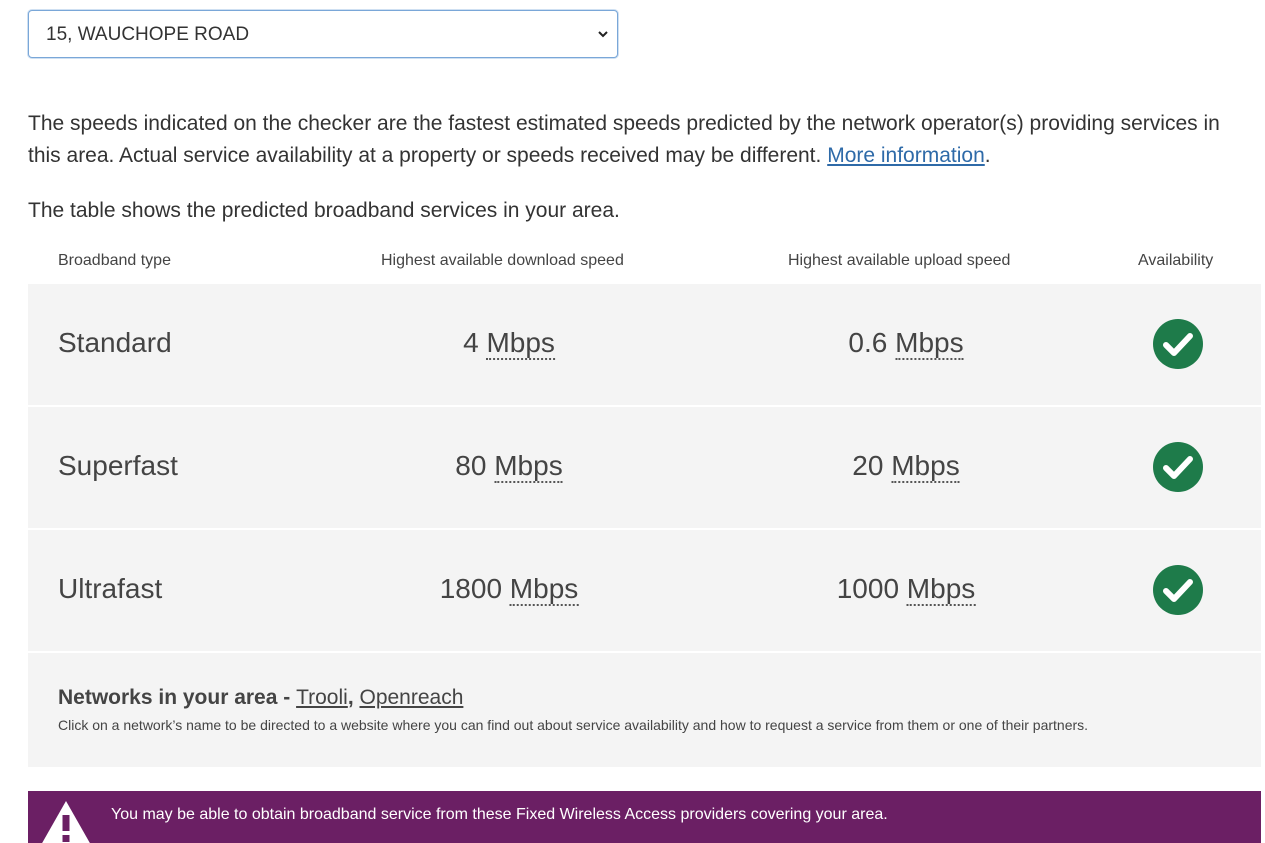 The width and height of the screenshot is (1265, 843). I want to click on table-row: Standard 4 Mbps 0.6 Mbps, so click(644, 345).